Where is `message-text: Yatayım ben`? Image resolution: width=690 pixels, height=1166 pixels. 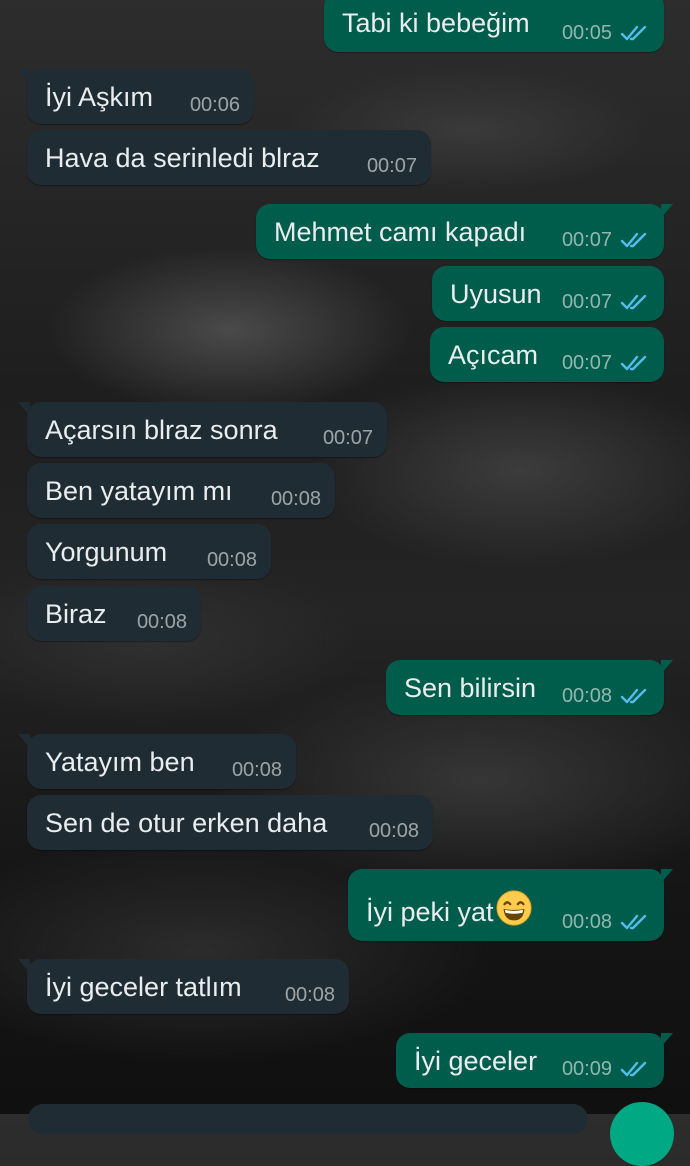
message-text: Yatayım ben is located at coordinates (120, 762).